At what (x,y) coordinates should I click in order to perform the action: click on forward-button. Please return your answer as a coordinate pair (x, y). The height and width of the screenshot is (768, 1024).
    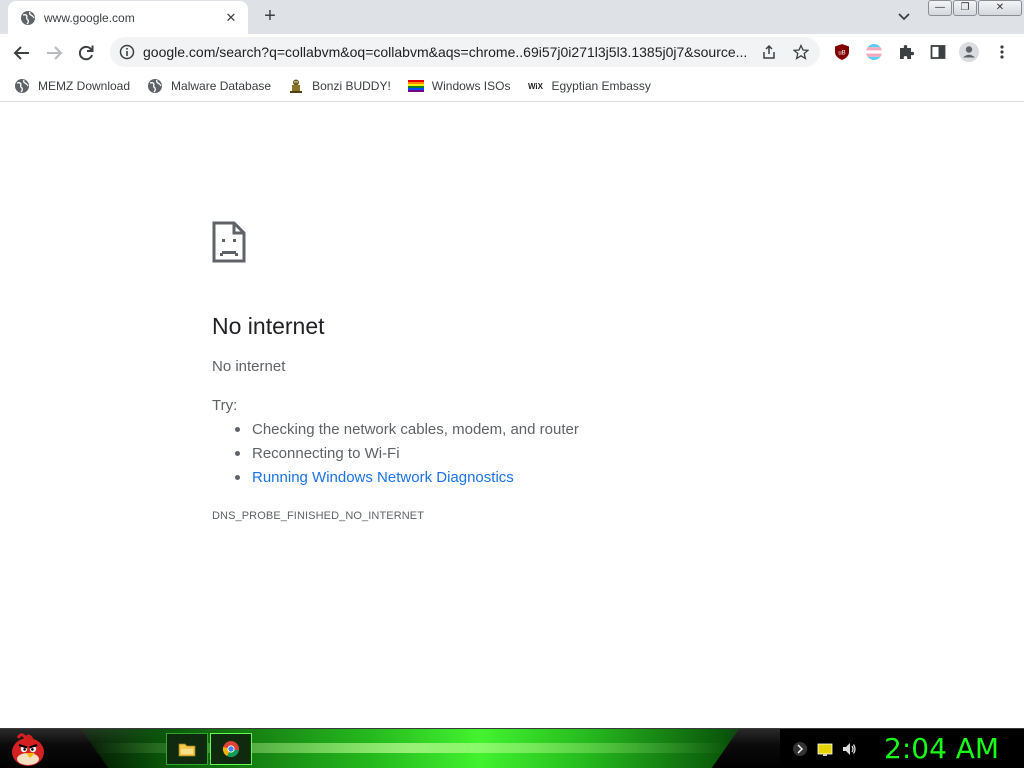
    Looking at the image, I should click on (54, 53).